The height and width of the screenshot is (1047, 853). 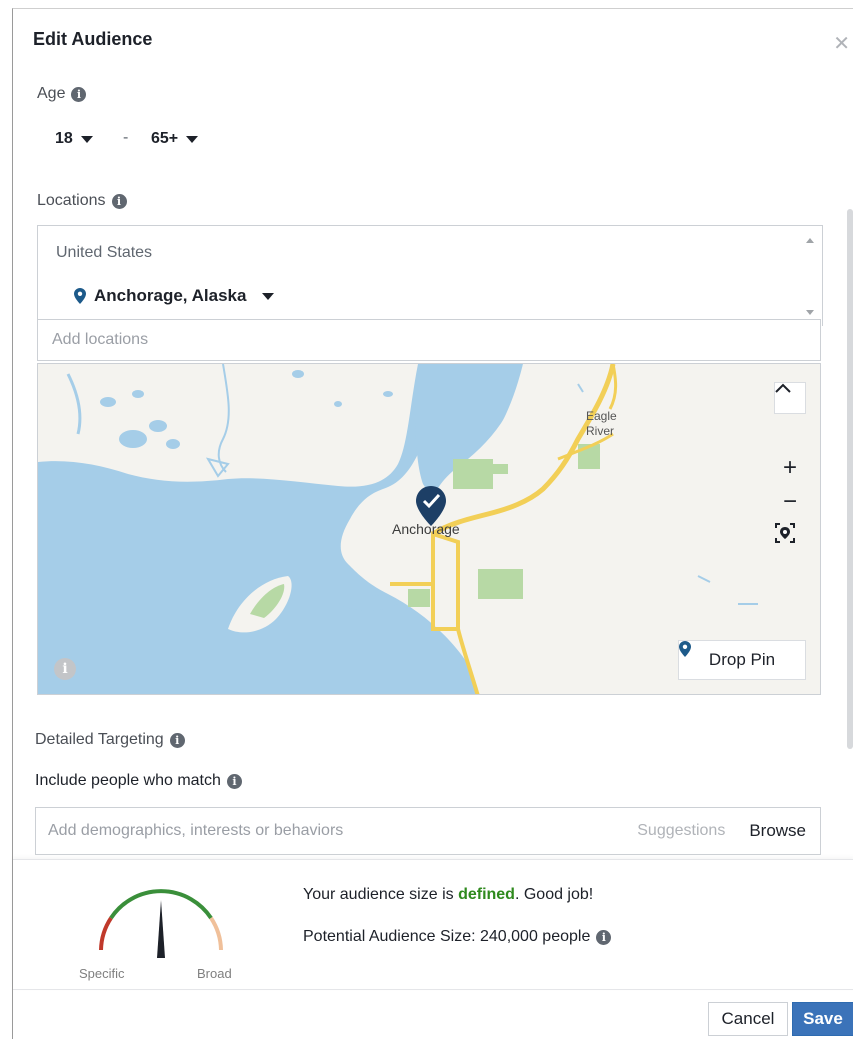 I want to click on locate-button, so click(x=790, y=538).